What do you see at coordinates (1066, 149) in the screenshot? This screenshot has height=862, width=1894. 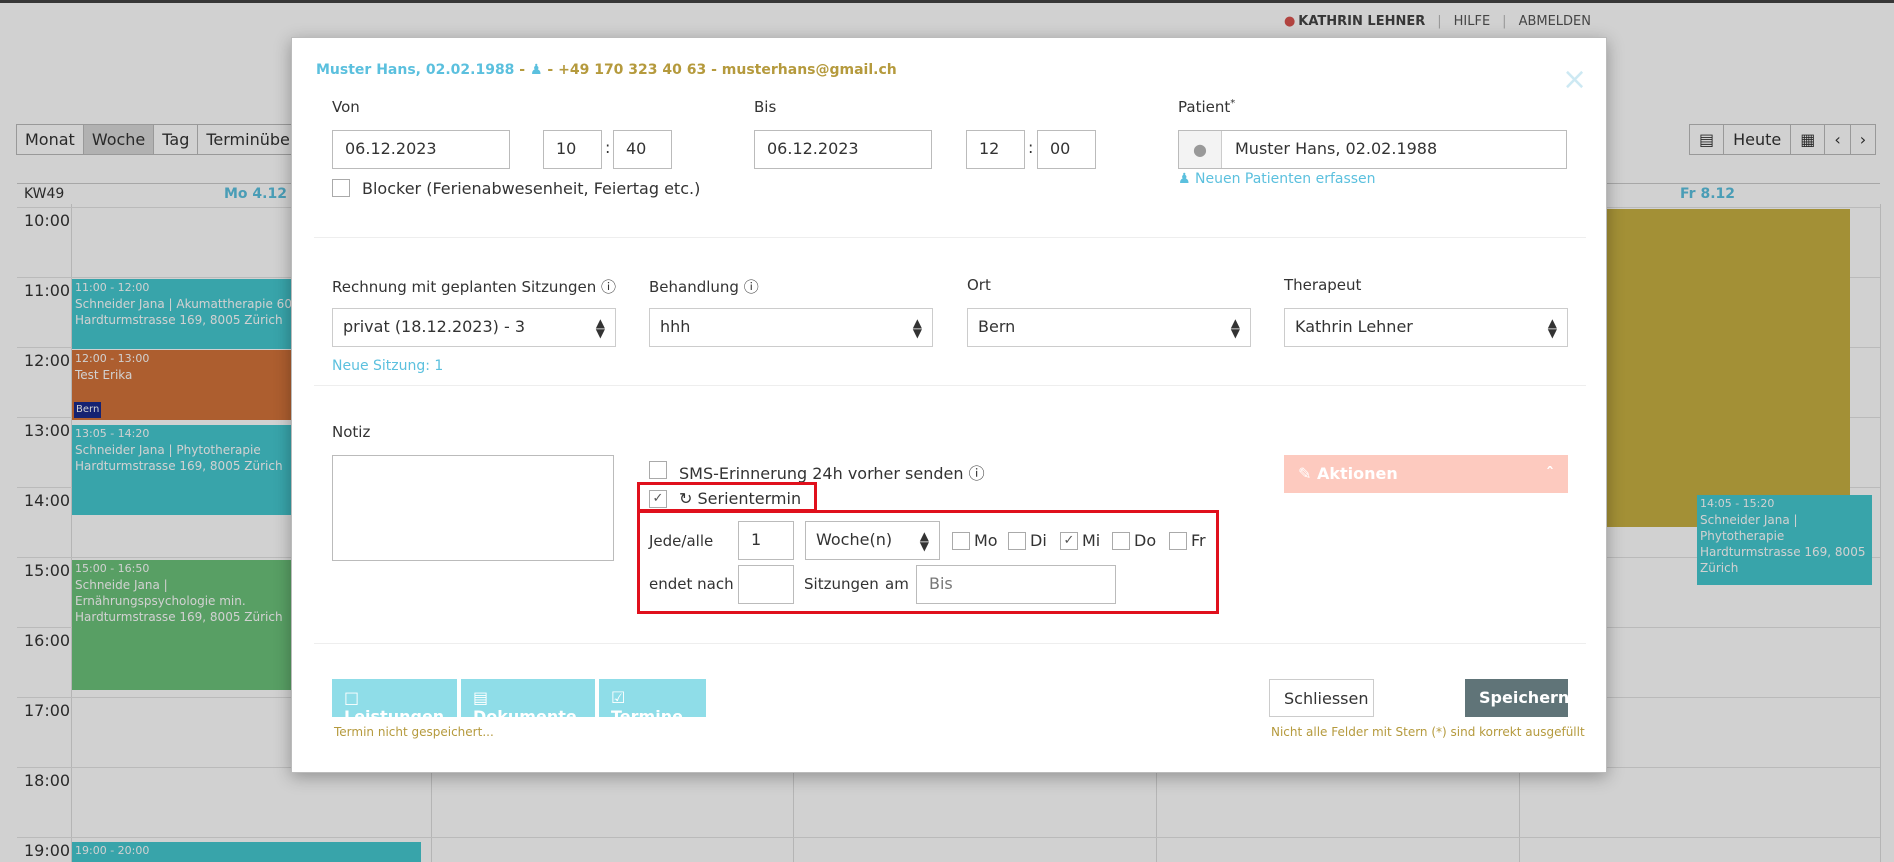 I see `bis-minute-input: 00` at bounding box center [1066, 149].